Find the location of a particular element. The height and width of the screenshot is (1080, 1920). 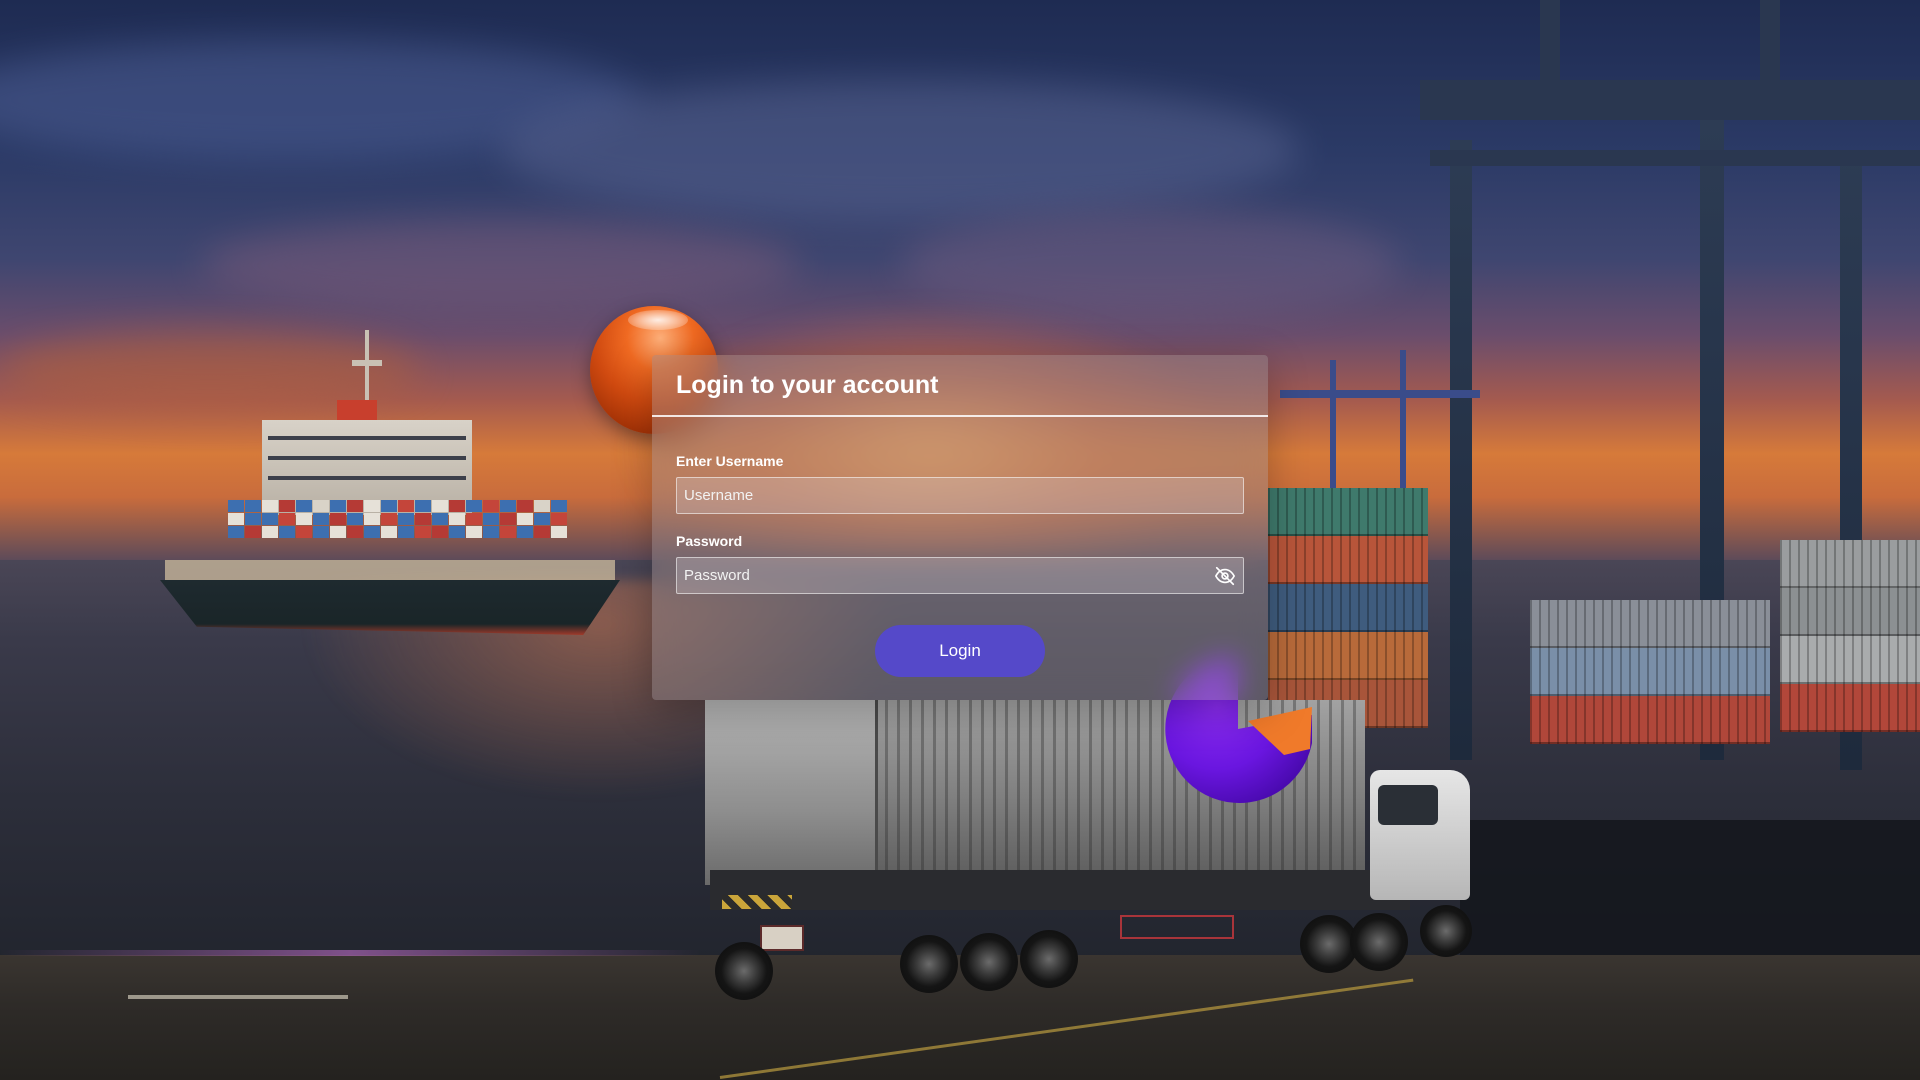

road-marking is located at coordinates (238, 997).